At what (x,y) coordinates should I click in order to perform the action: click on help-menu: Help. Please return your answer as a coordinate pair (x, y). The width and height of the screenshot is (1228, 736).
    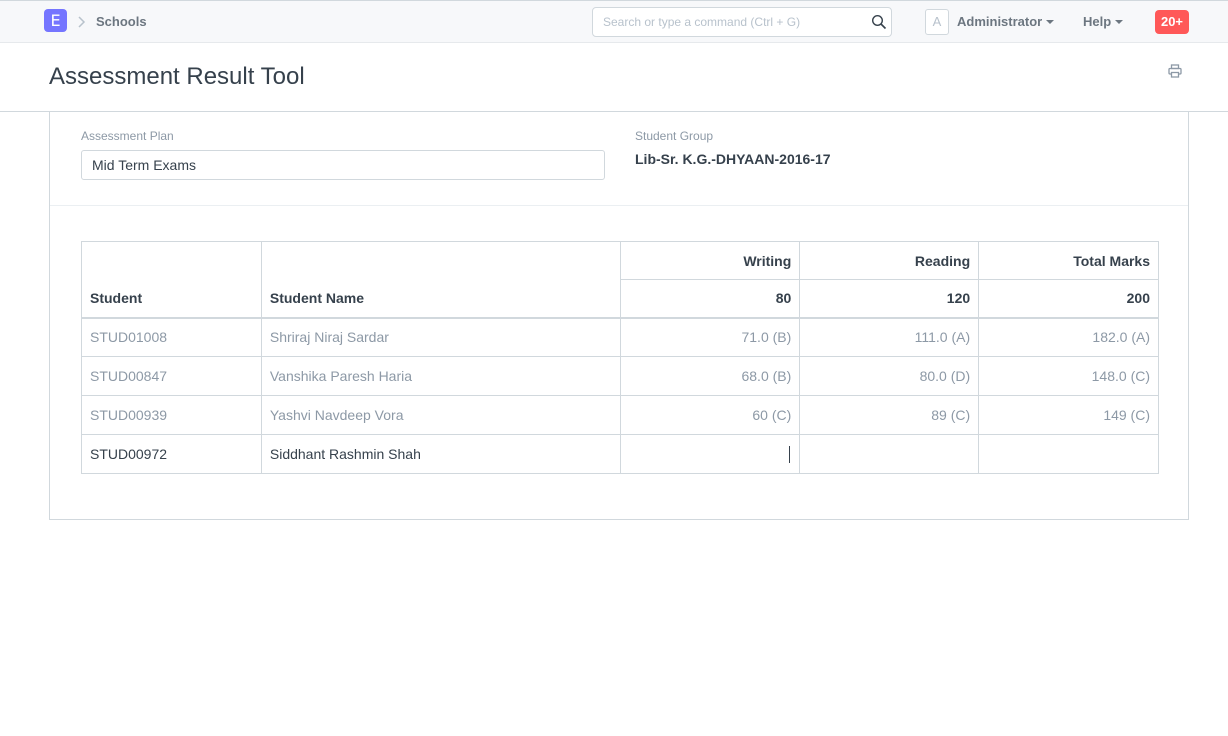
    Looking at the image, I should click on (1103, 21).